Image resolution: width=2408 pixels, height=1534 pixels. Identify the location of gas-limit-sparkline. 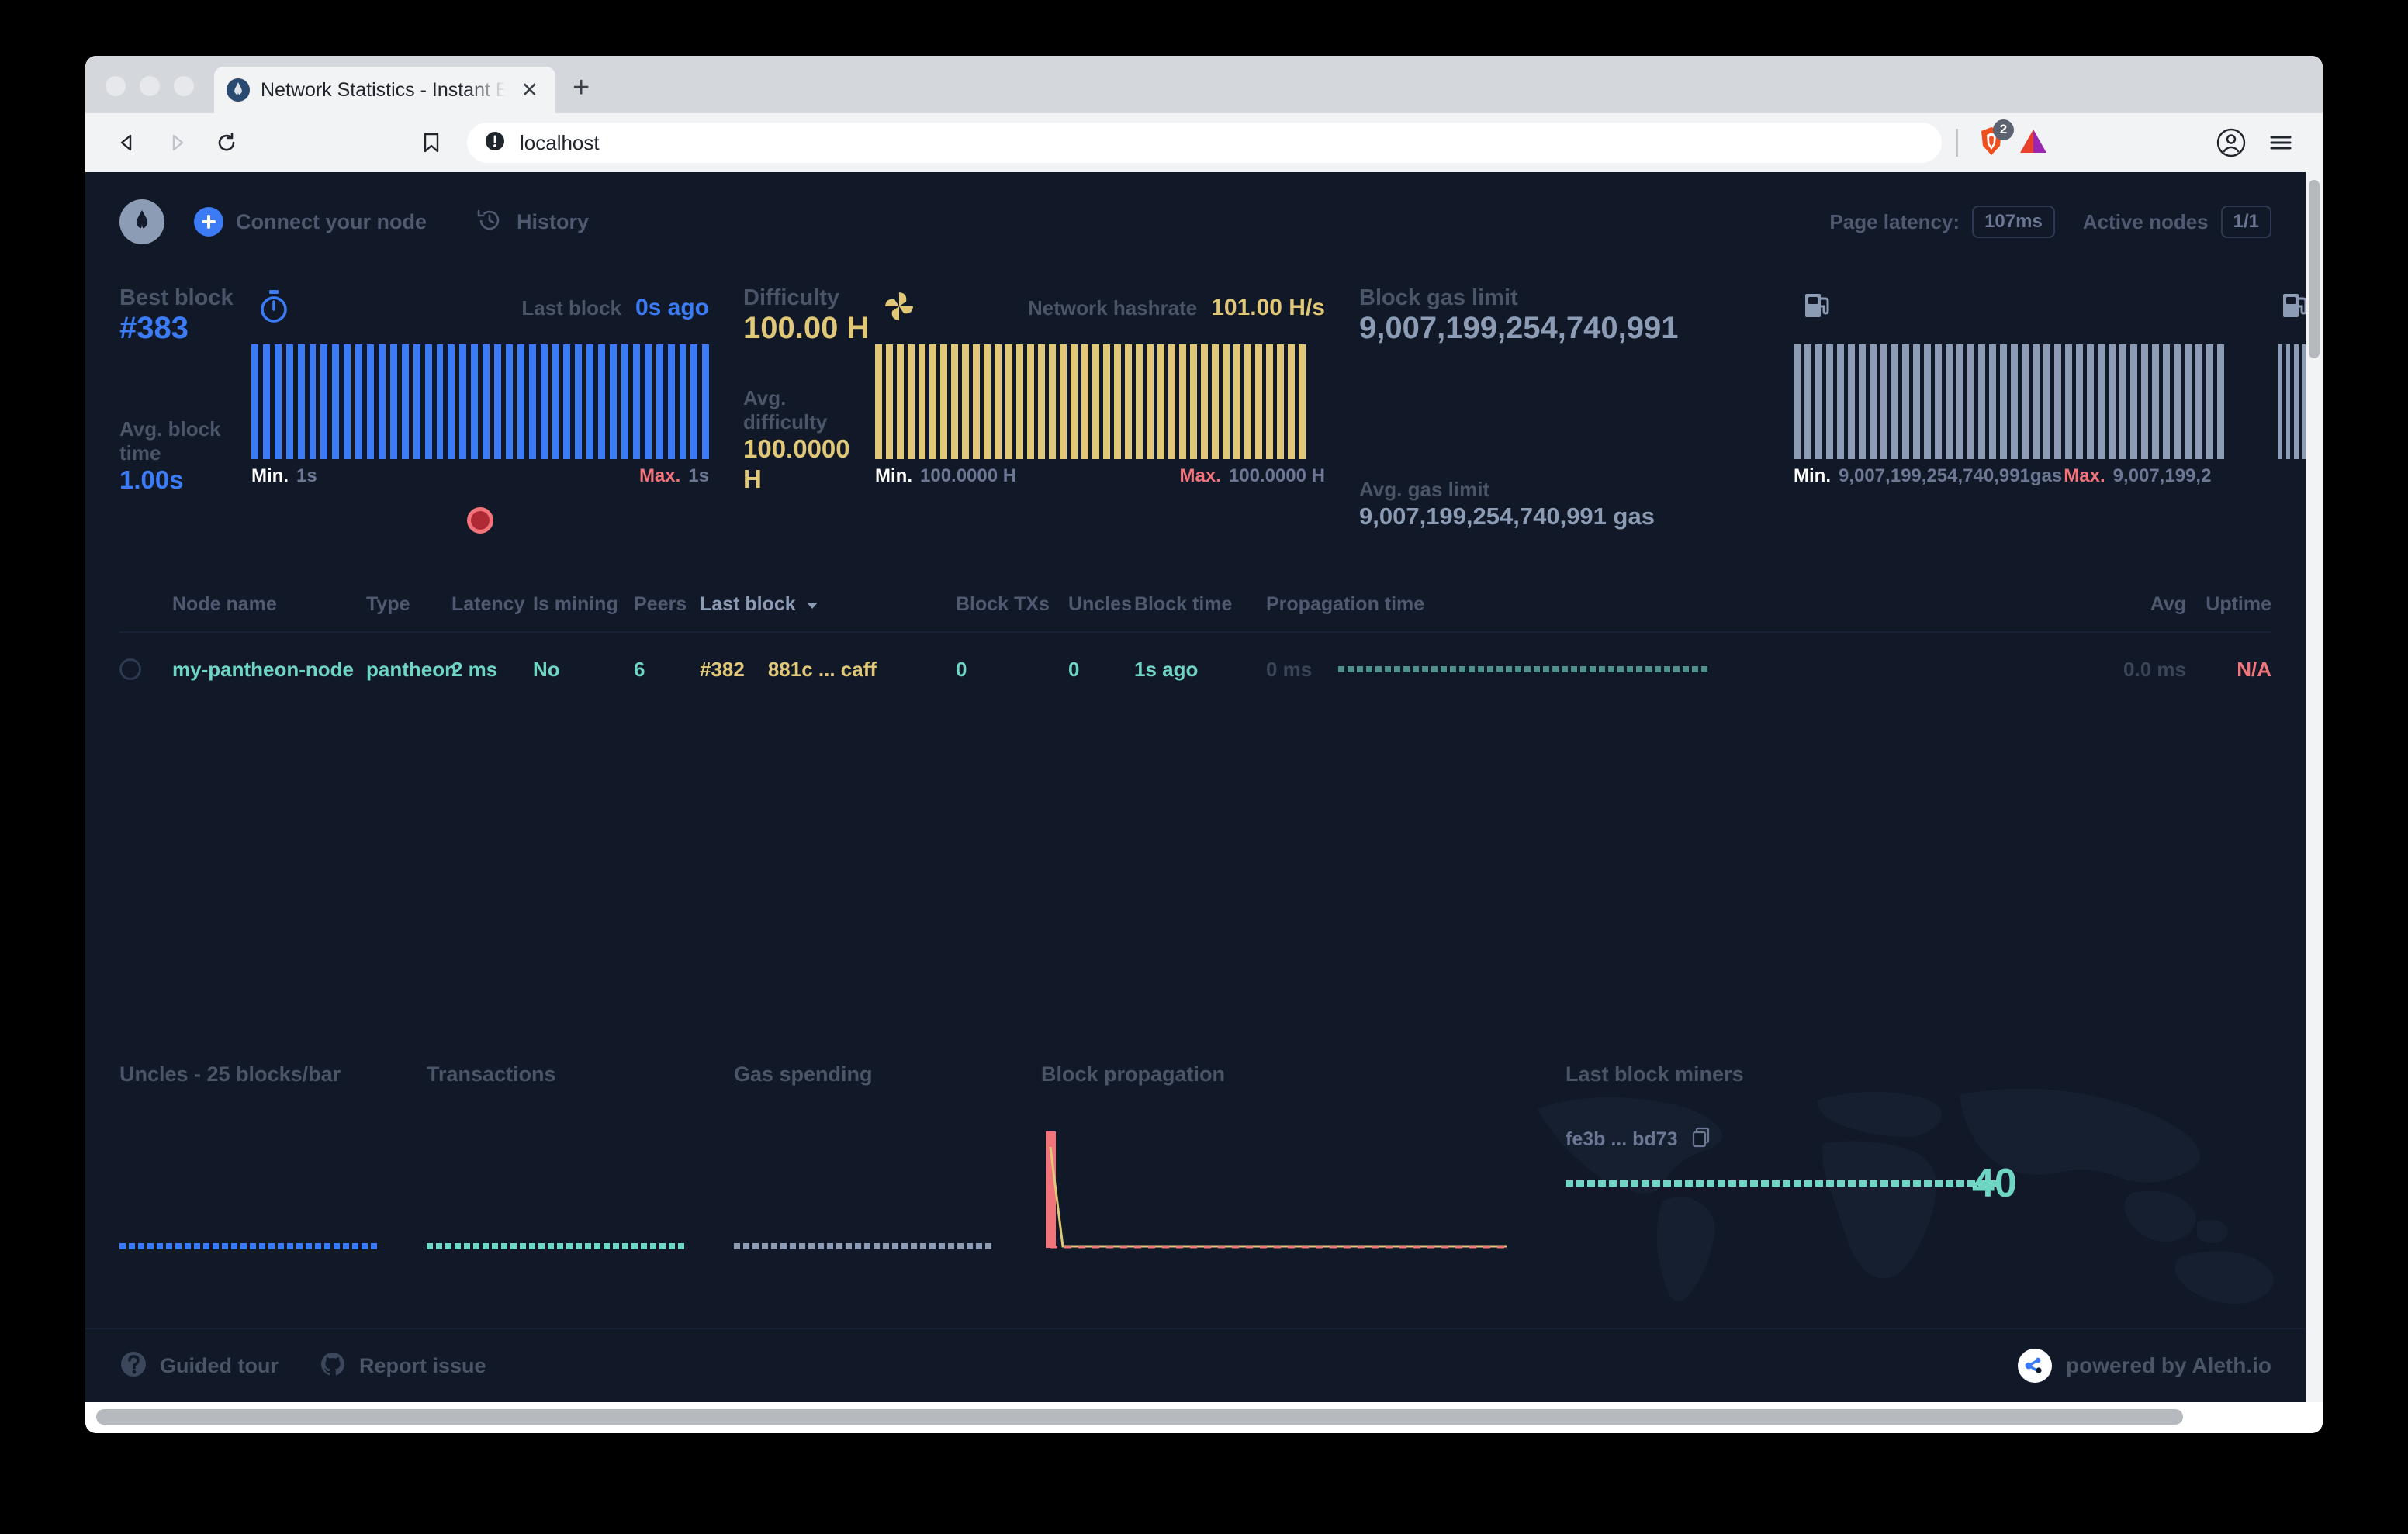
(2019, 401).